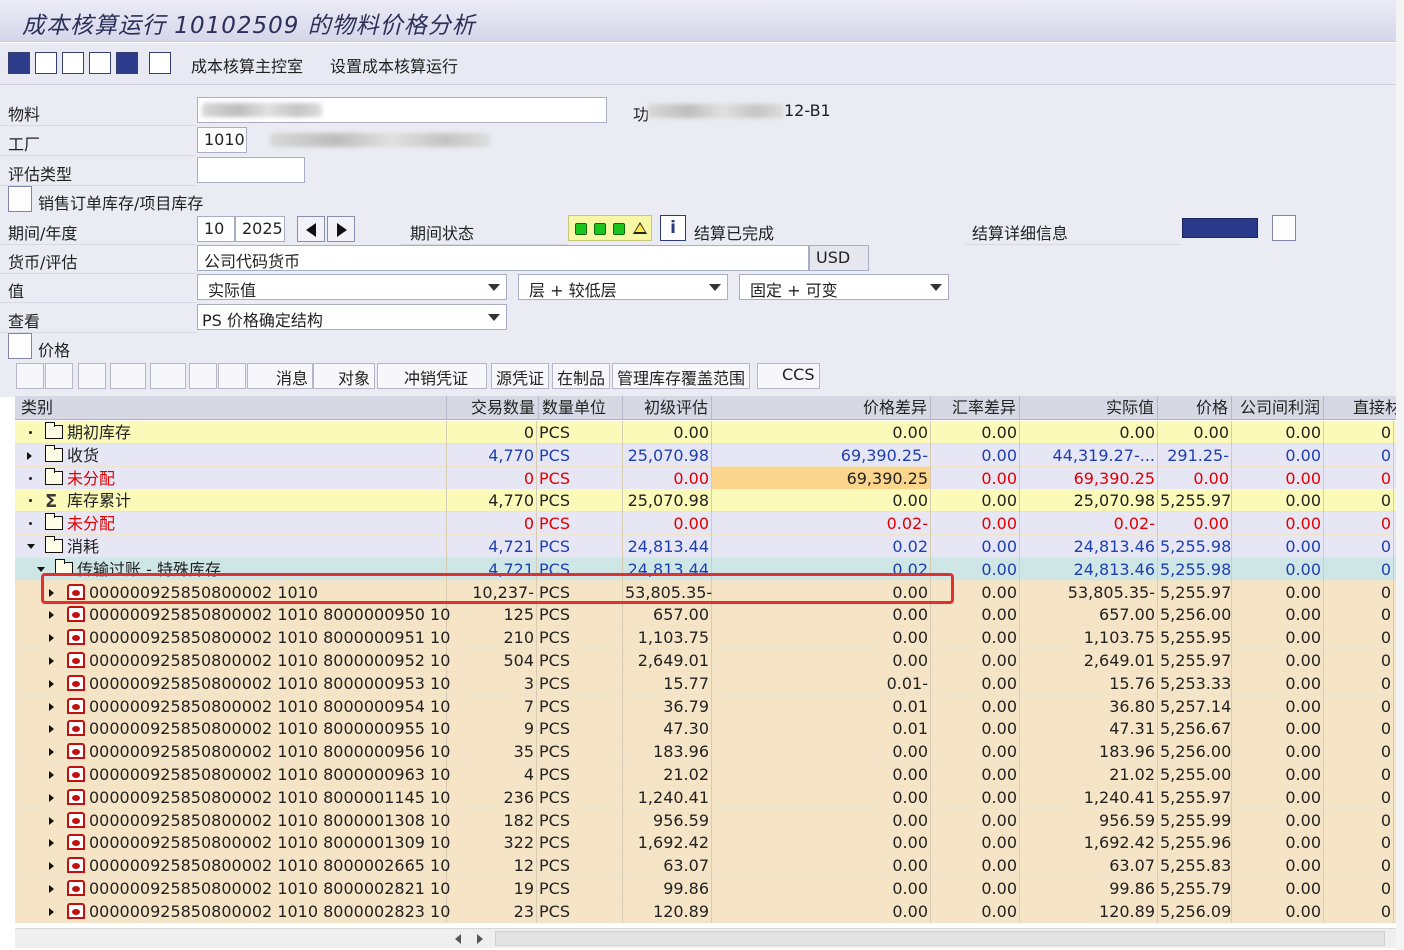 The width and height of the screenshot is (1404, 950). What do you see at coordinates (681, 376) in the screenshot?
I see `stock-coverage-button: 管理库存覆盖范围` at bounding box center [681, 376].